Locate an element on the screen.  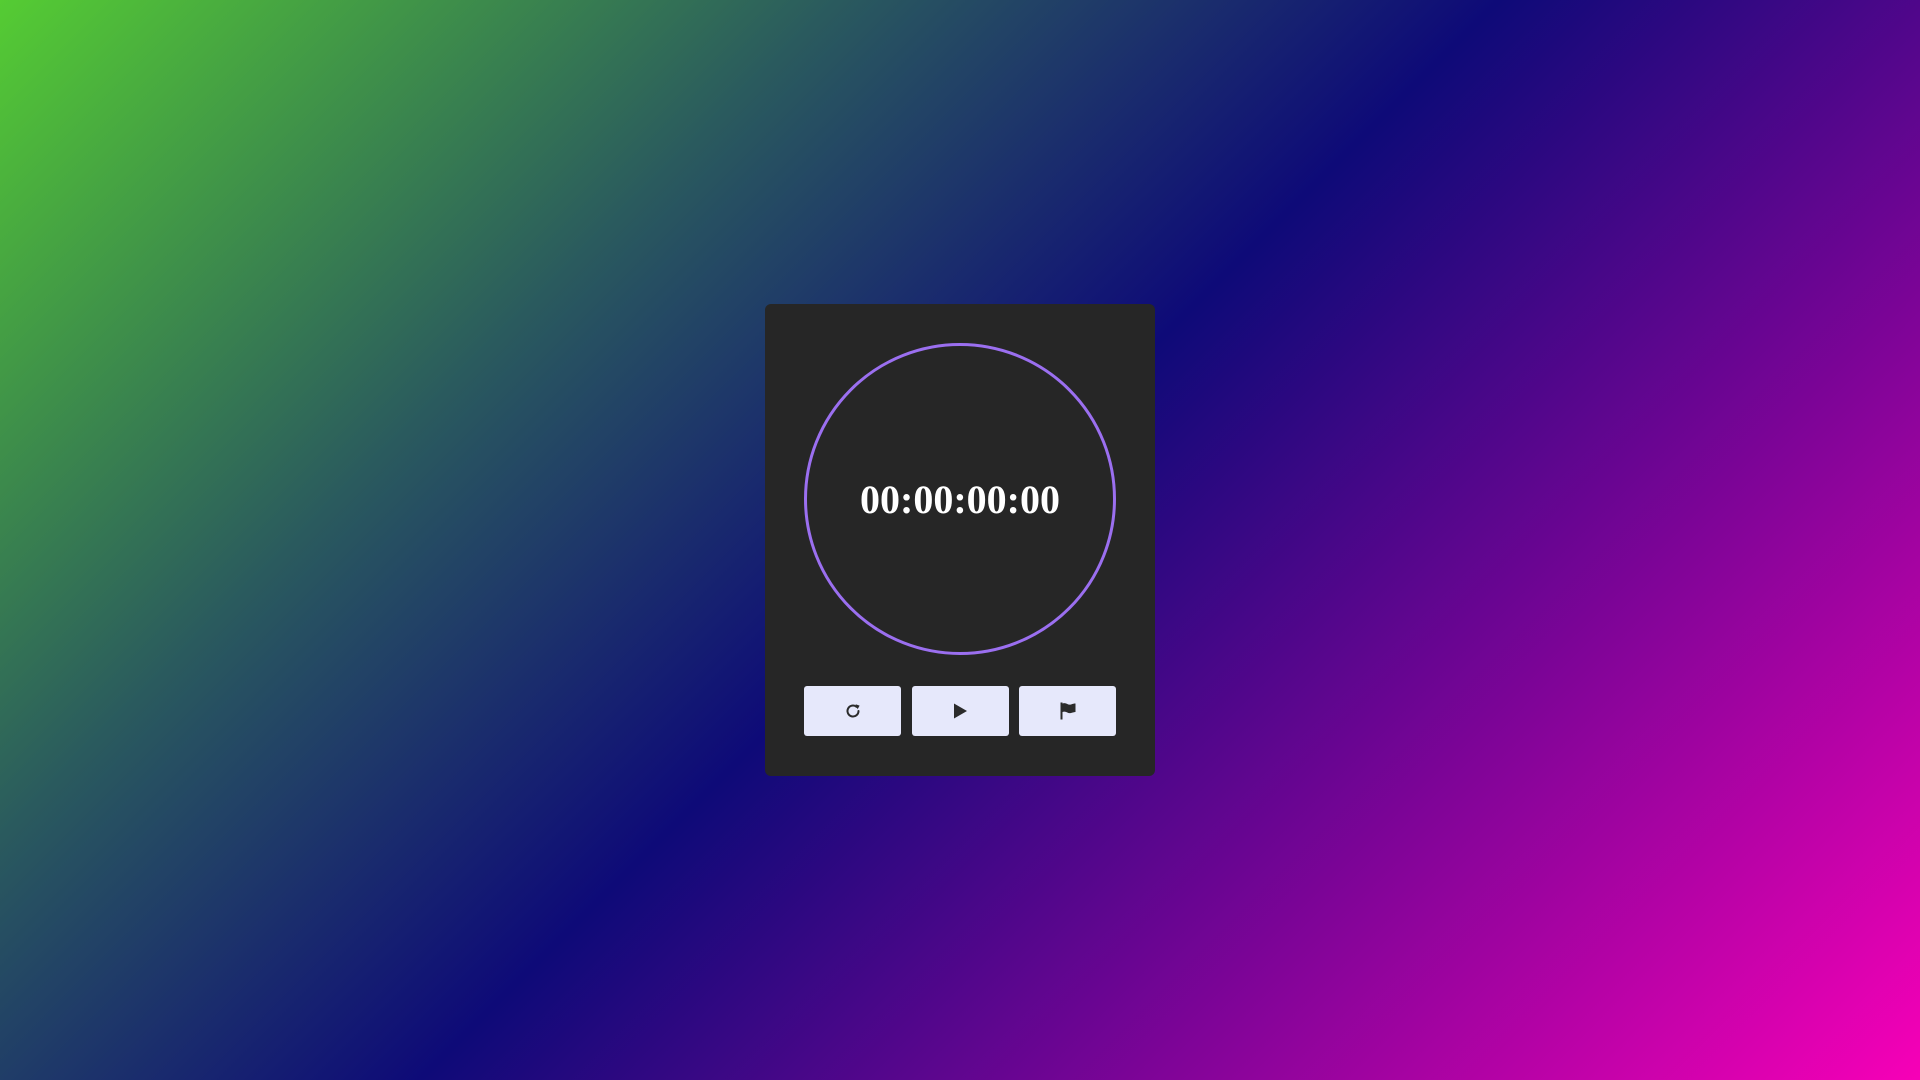
lap-flag-button is located at coordinates (1067, 711).